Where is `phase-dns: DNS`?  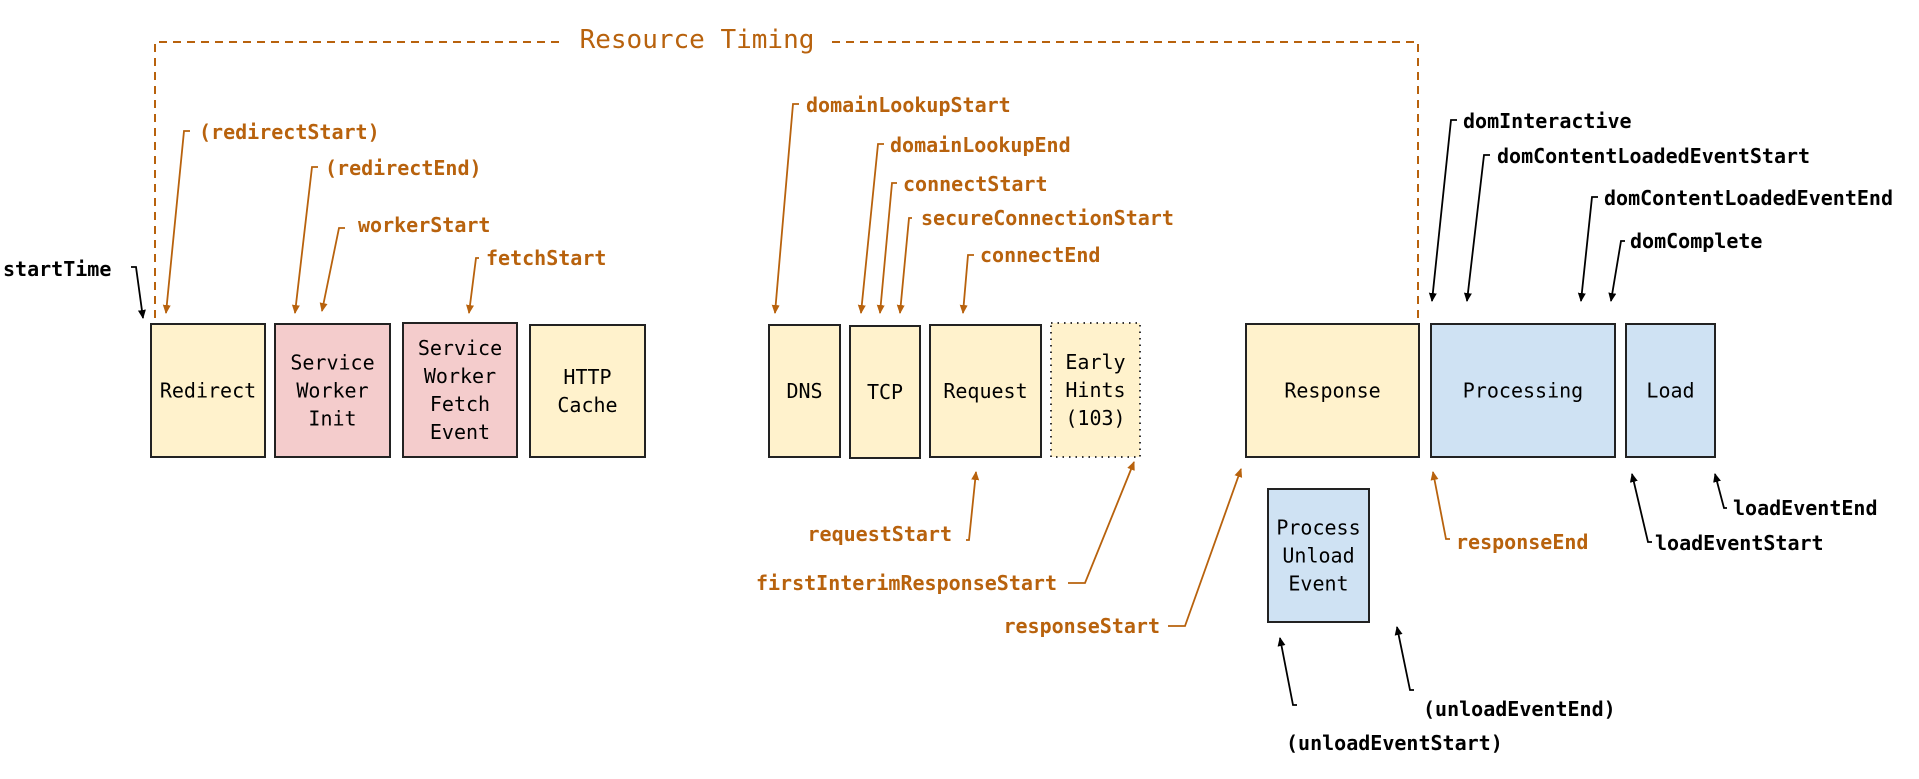
phase-dns: DNS is located at coordinates (804, 391).